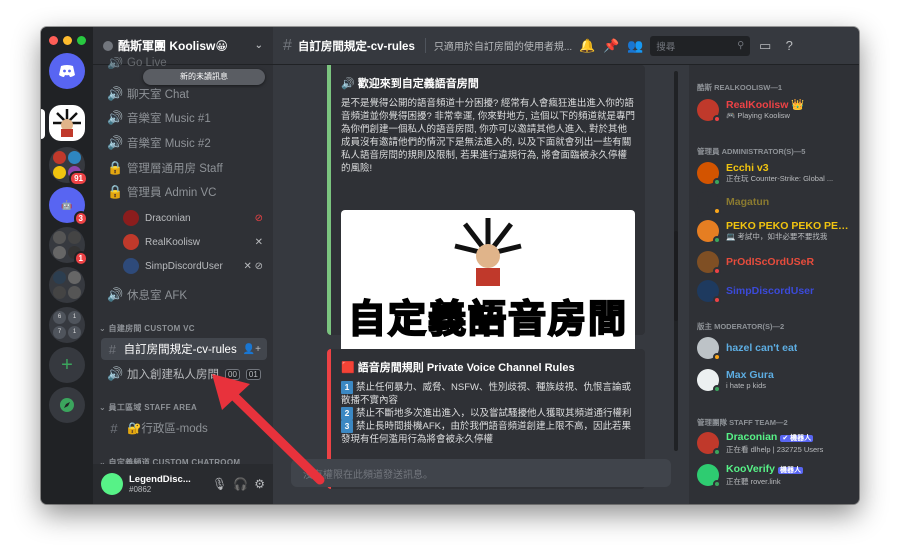 The image size is (900, 559). I want to click on member-activity: 🎮 Playing Koolisw, so click(758, 115).